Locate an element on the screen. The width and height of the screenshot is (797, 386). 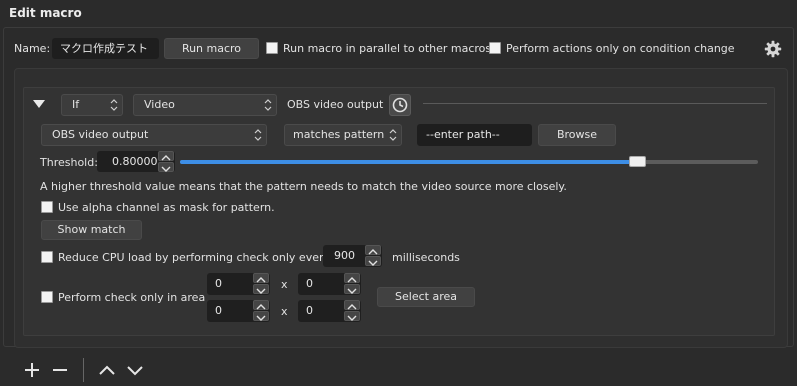
triangle-down-icon is located at coordinates (39, 103).